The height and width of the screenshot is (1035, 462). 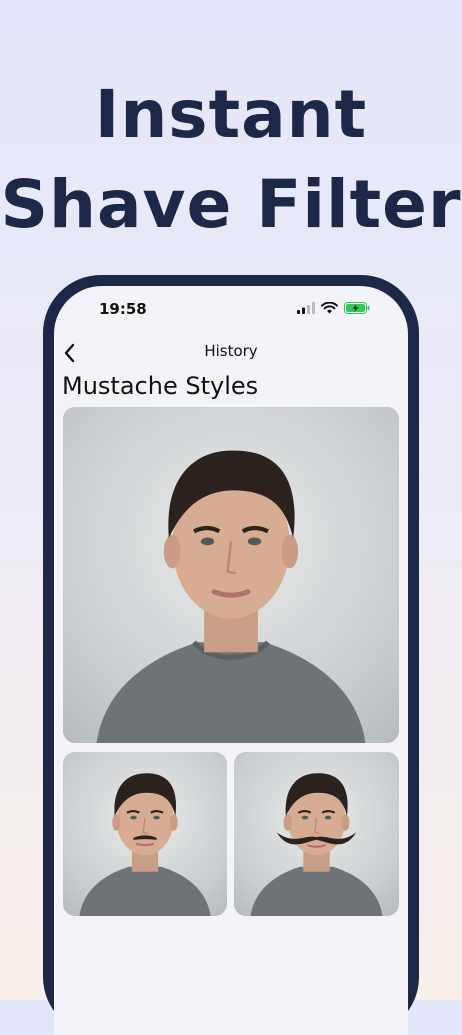 I want to click on status-icons, so click(x=333, y=308).